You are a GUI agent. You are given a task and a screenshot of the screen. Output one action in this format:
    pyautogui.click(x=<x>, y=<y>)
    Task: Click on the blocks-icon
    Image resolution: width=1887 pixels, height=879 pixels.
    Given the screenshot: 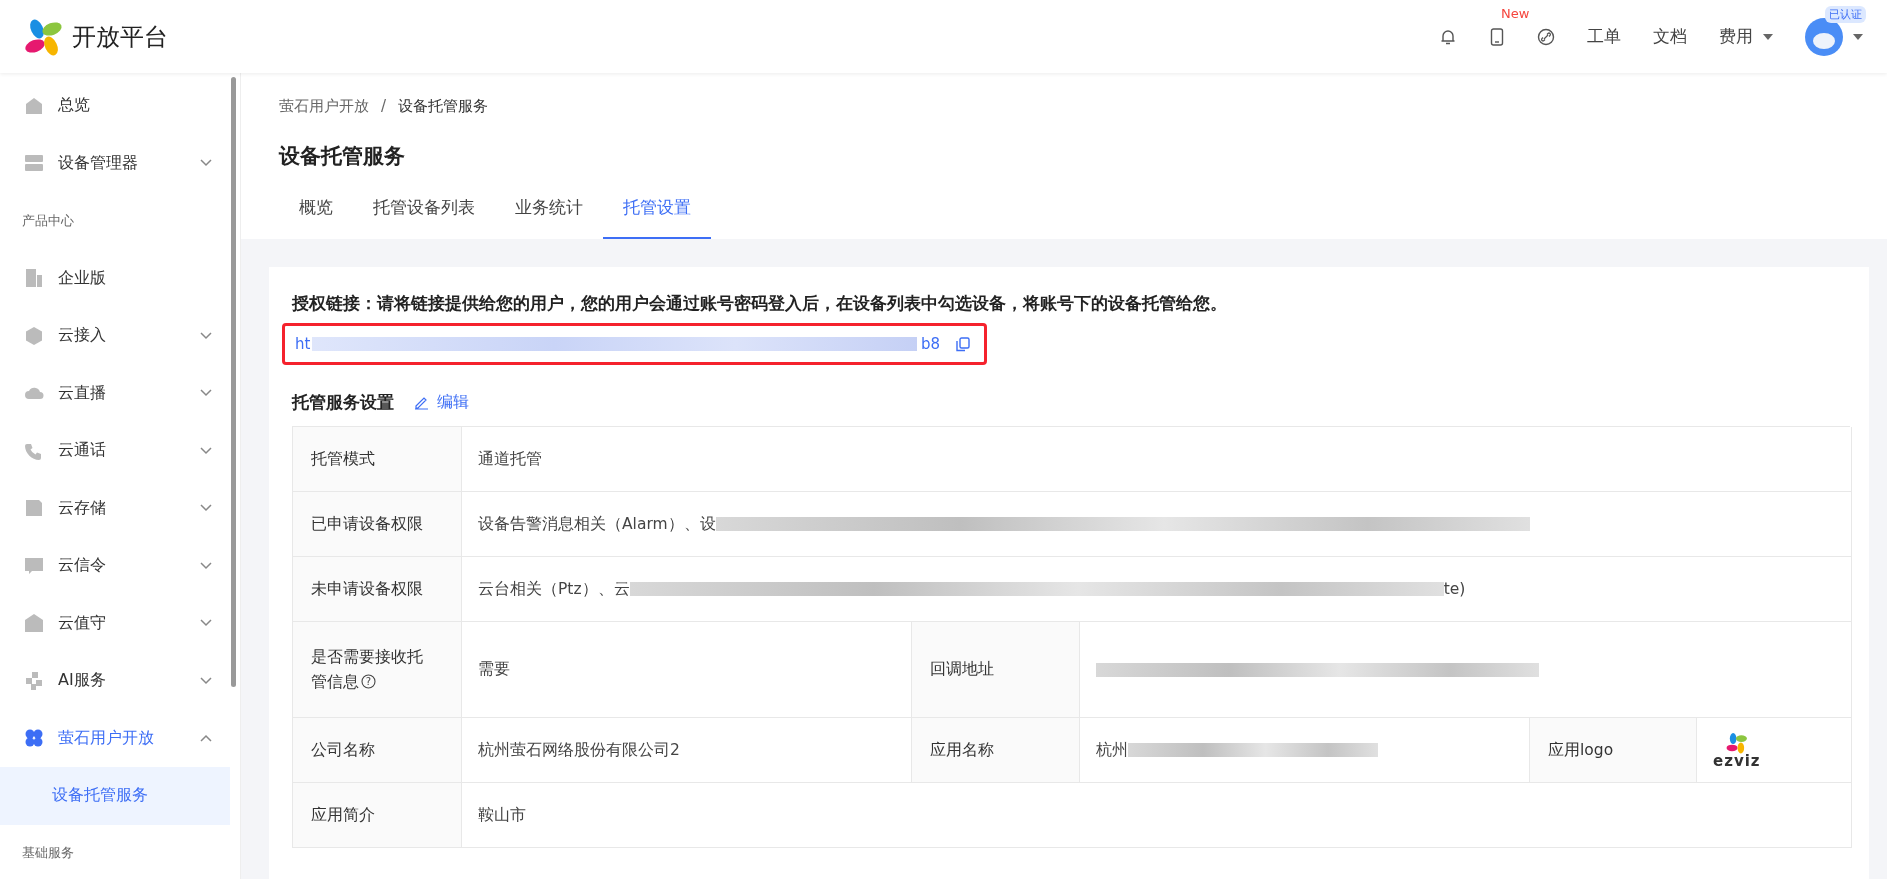 What is the action you would take?
    pyautogui.click(x=34, y=680)
    